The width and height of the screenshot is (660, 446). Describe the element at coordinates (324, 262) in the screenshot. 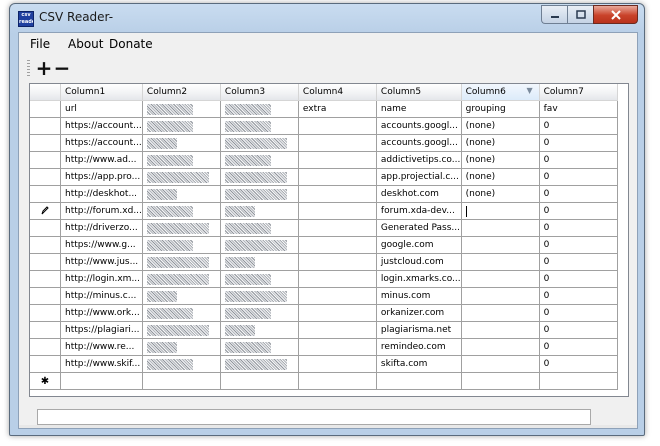

I see `table-row: http://www.jus... justcloud.com 0` at that location.